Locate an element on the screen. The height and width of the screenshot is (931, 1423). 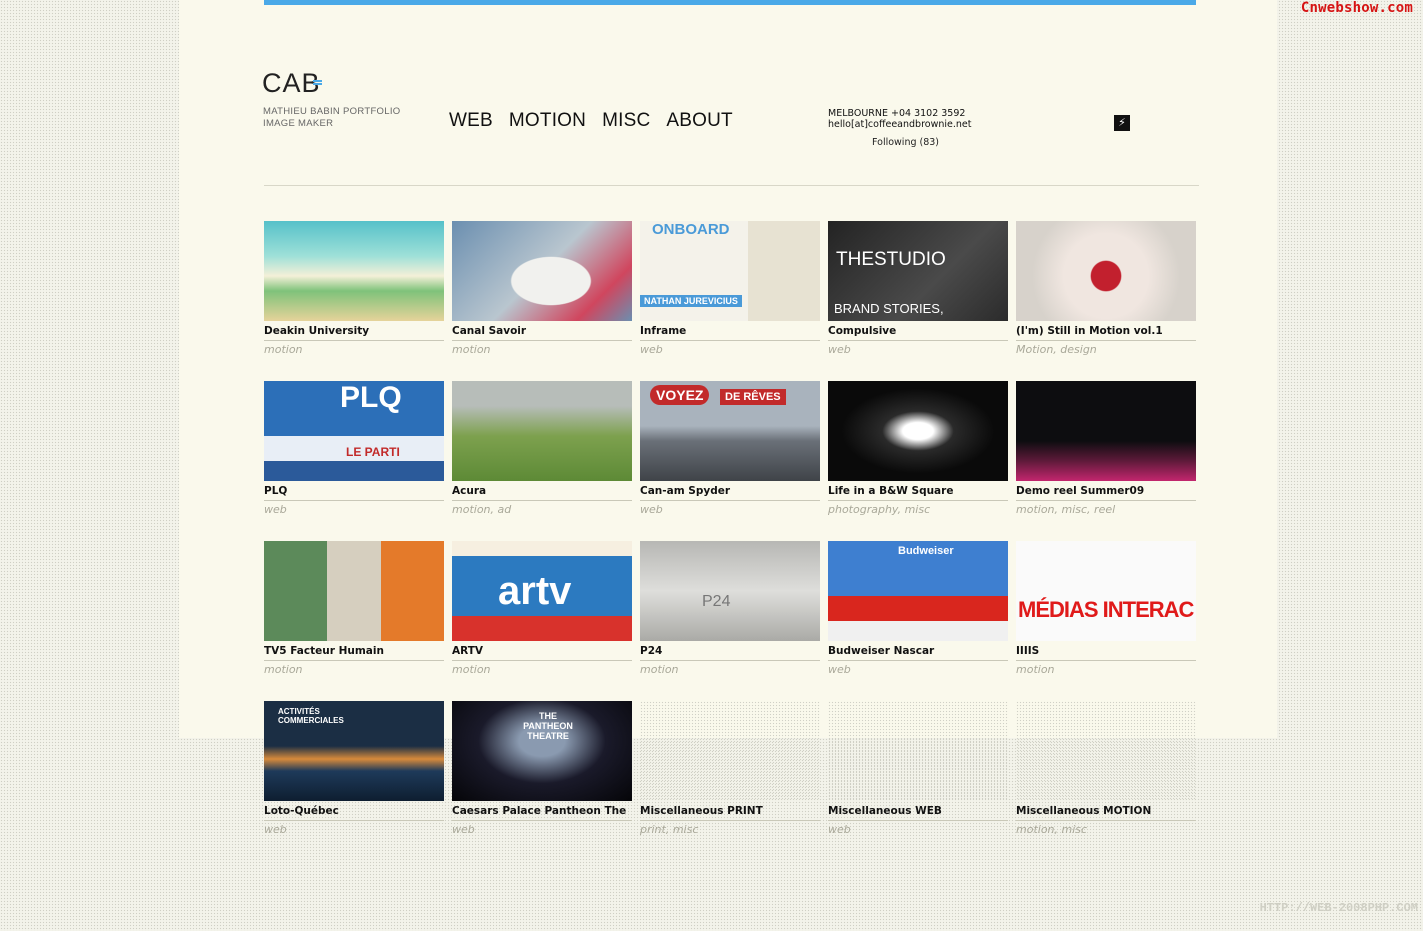
portfolio-thumbnail: ACTIVITÉS COMMERCIALES is located at coordinates (354, 751).